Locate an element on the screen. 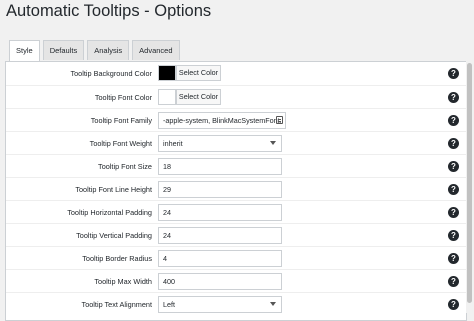 The image size is (474, 321). tab-defaults: Defaults is located at coordinates (63, 50).